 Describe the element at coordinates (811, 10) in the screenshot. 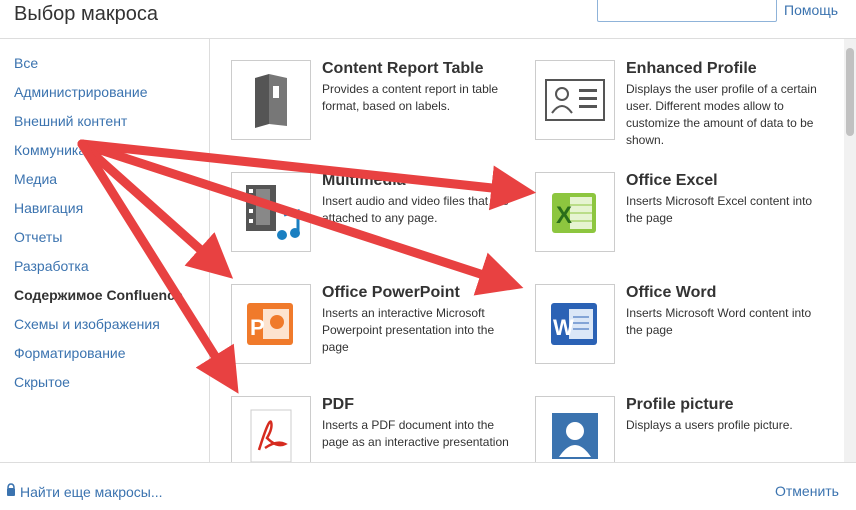

I see `help-link: Помощь` at that location.